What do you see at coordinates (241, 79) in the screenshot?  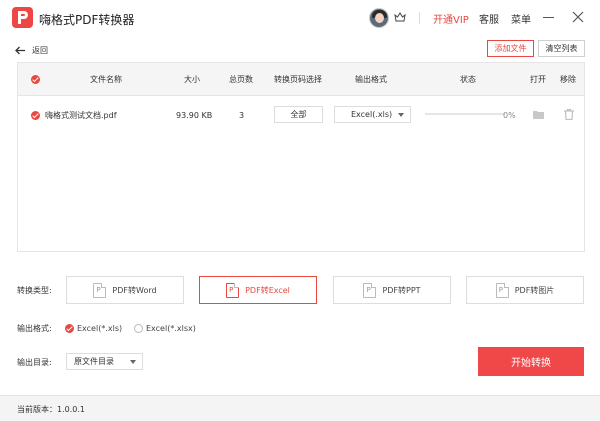 I see `col-pages: 总页数` at bounding box center [241, 79].